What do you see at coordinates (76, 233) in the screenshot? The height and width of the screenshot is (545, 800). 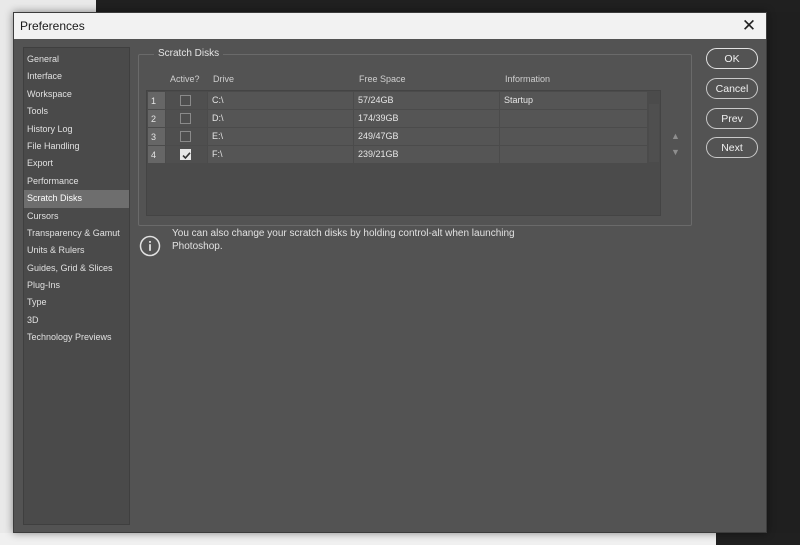 I see `sidebar-item-transparency-gamut: Transparency & Gamut` at bounding box center [76, 233].